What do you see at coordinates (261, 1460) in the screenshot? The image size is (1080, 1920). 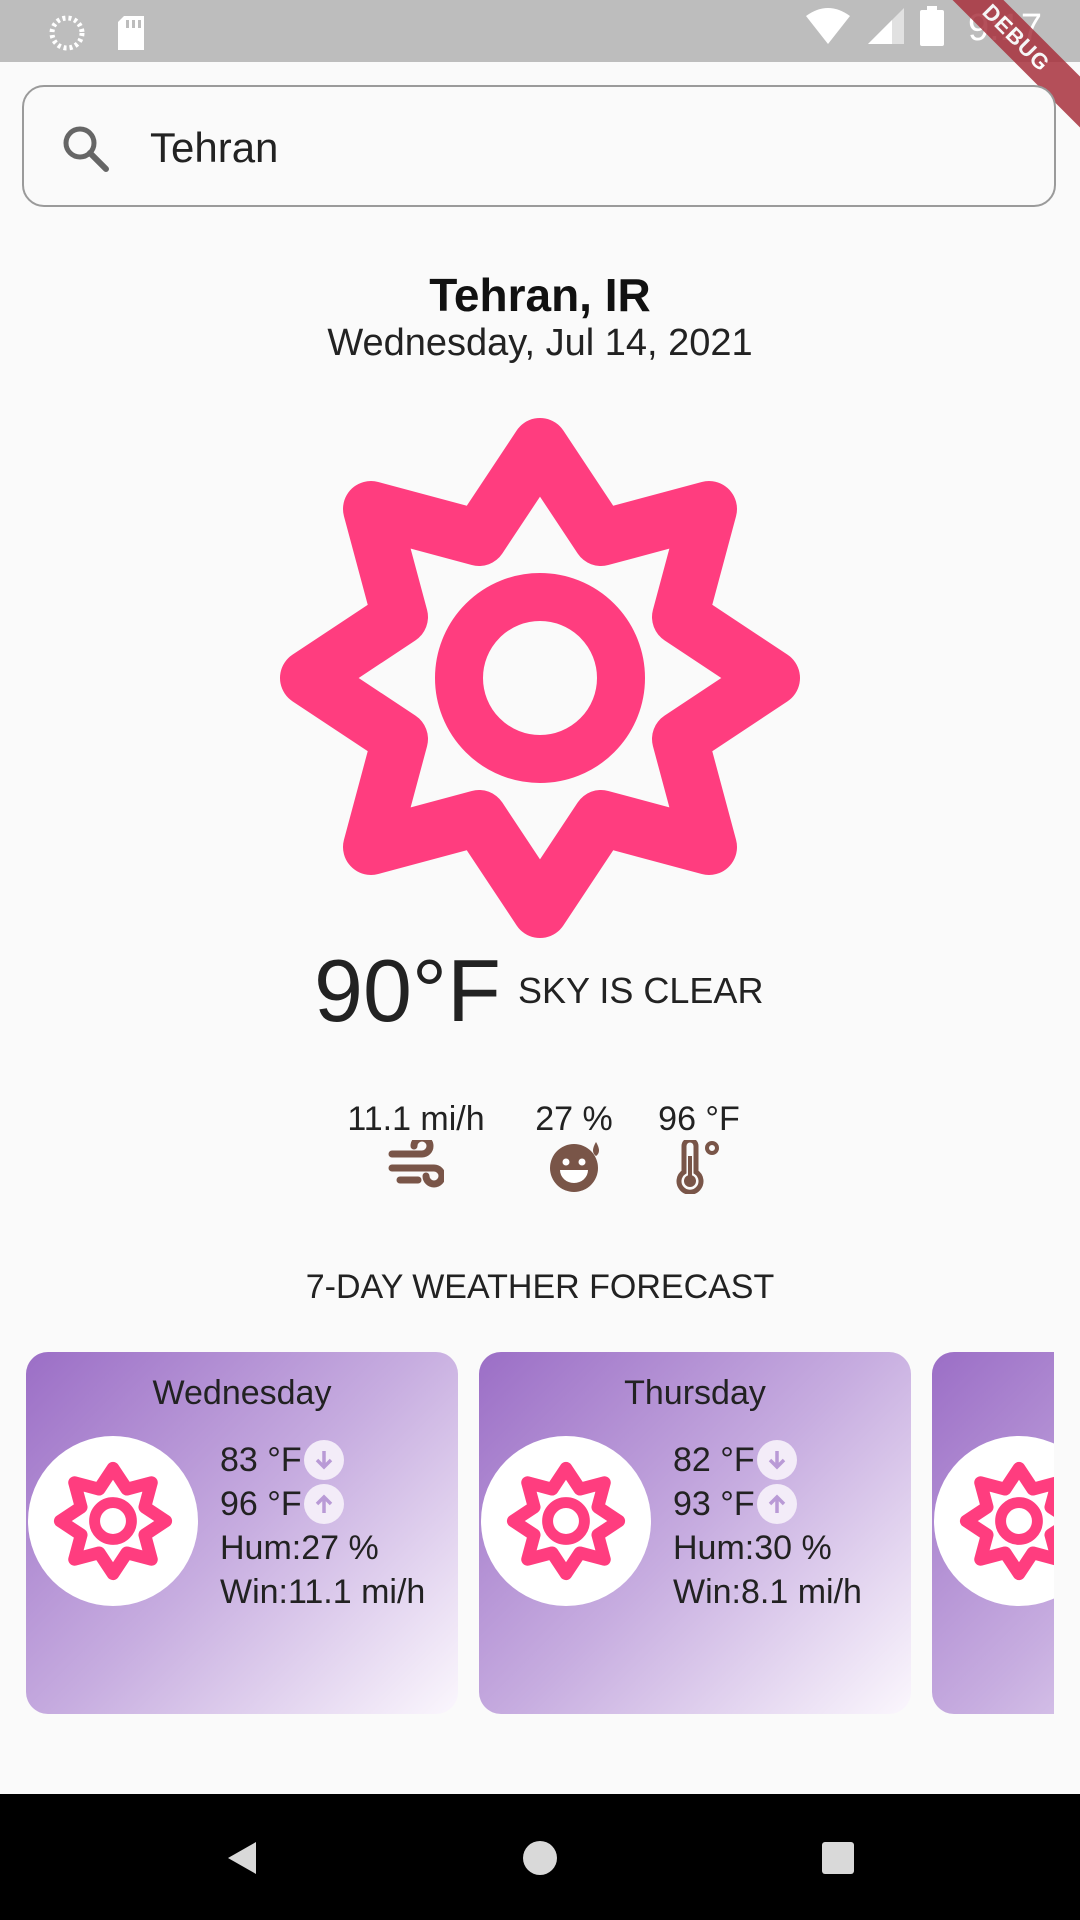 I see `min-temperature: 83 °F` at bounding box center [261, 1460].